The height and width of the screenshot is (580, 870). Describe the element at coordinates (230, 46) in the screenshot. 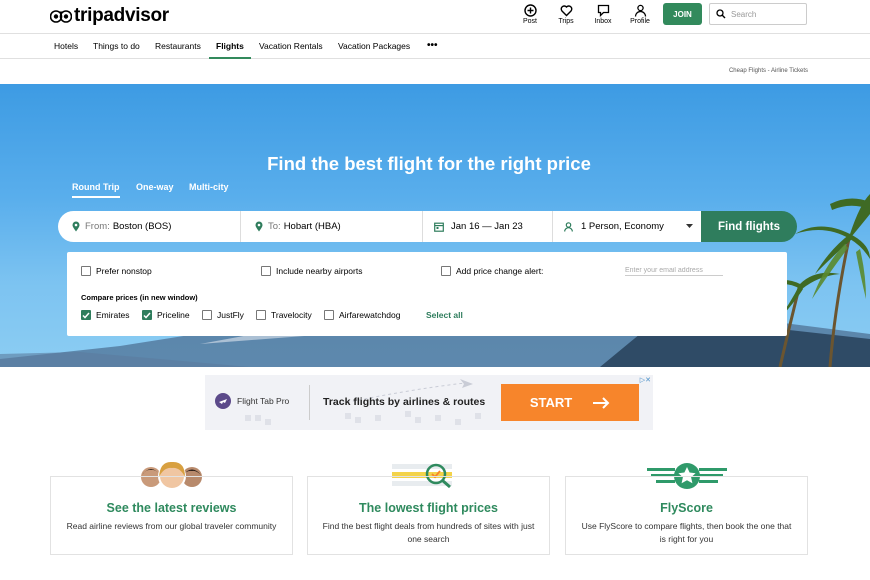

I see `nav-flights: Flights` at that location.